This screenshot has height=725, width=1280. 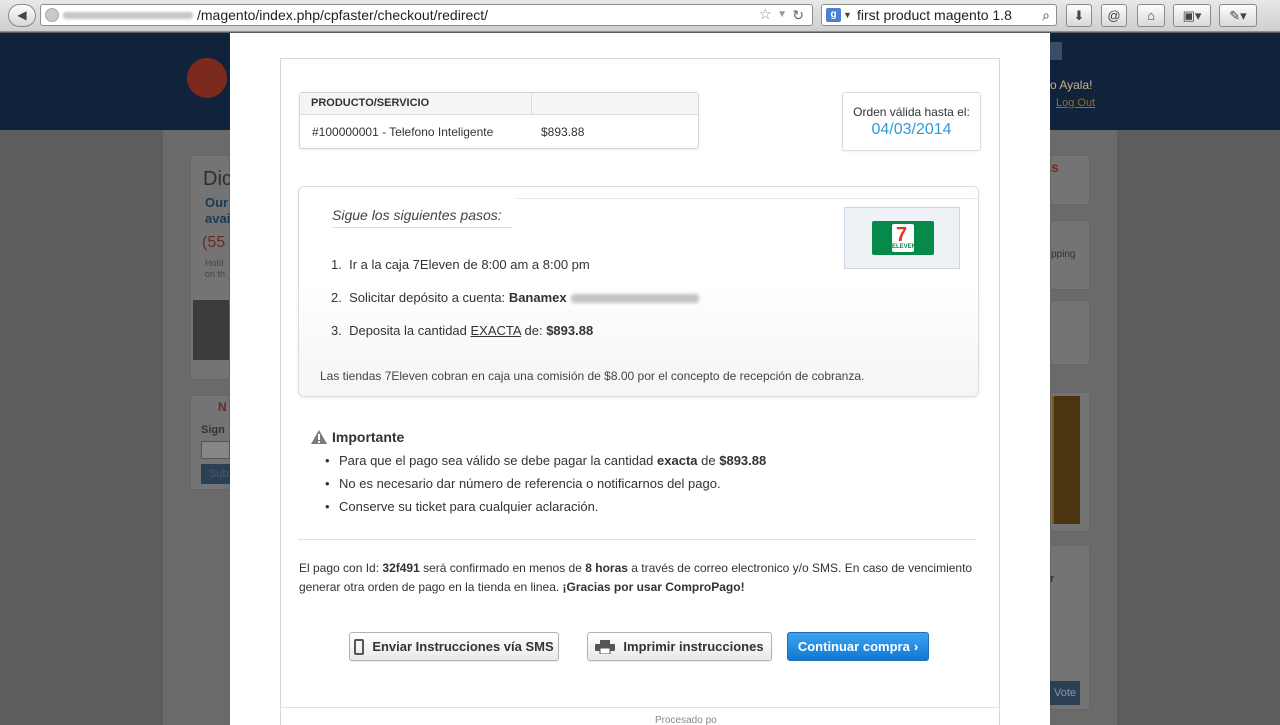 I want to click on print-button: Imprimir instrucciones, so click(x=679, y=646).